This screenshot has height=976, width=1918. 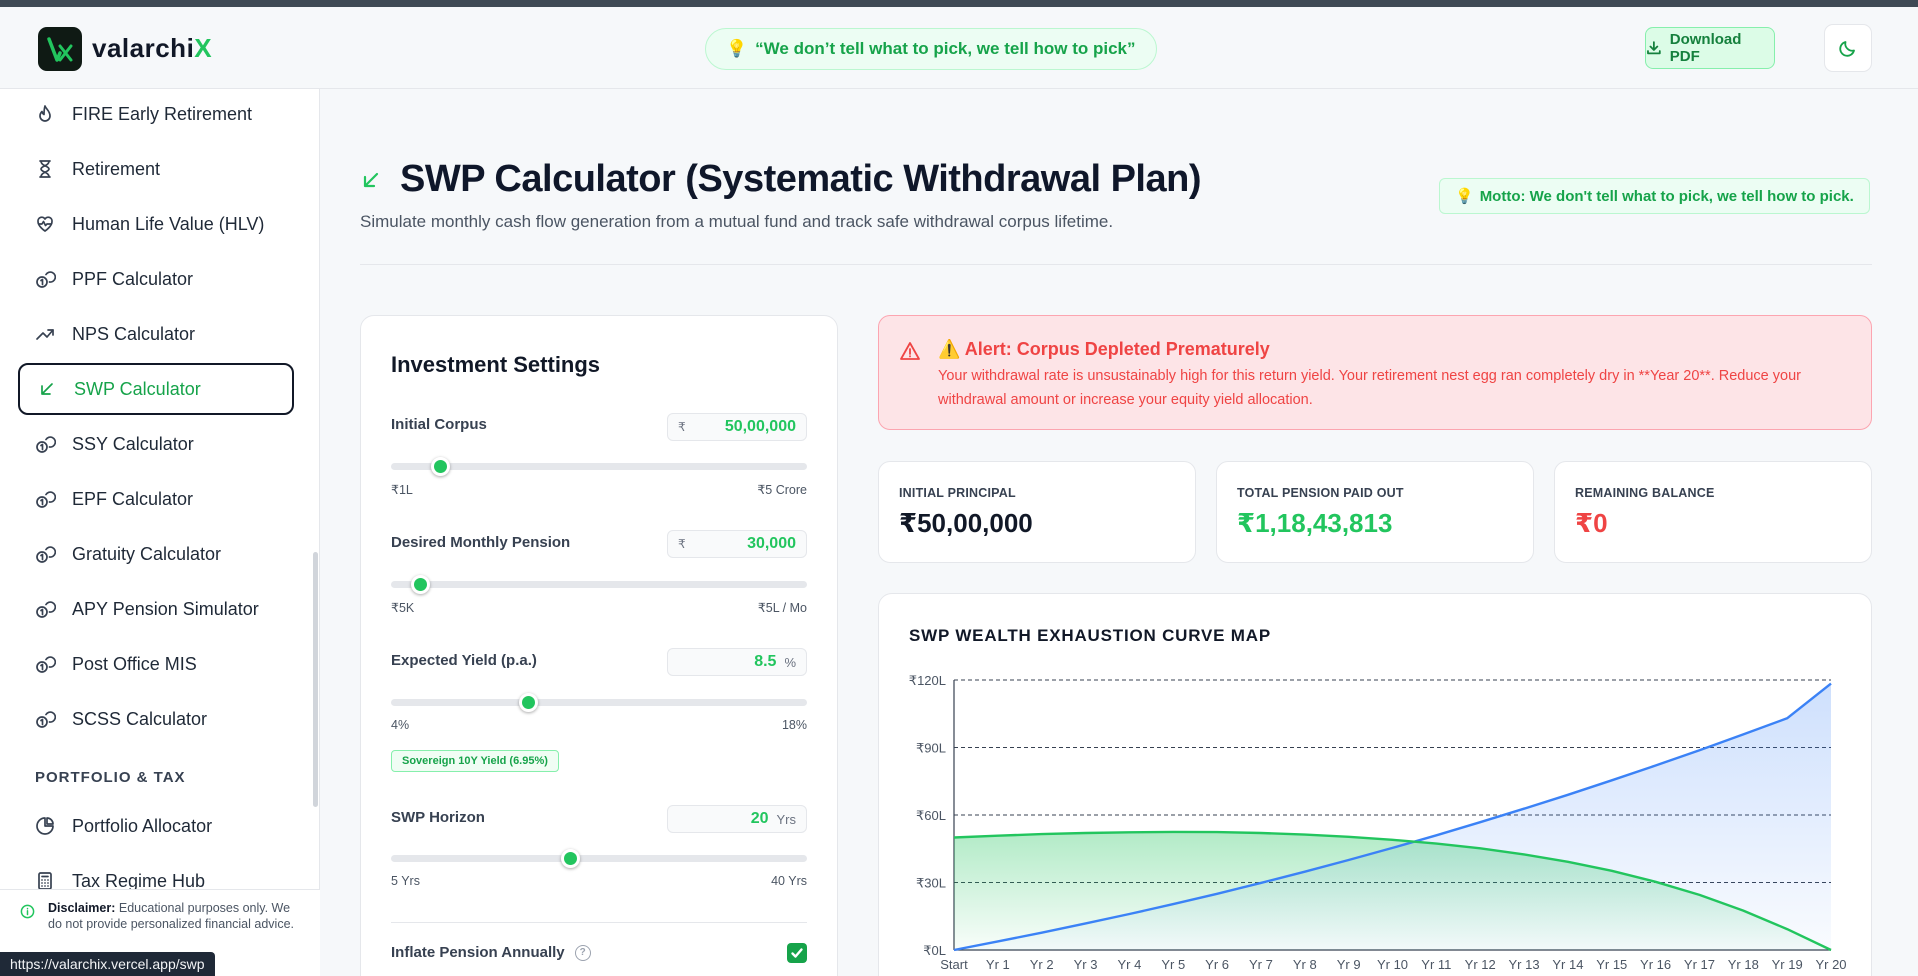 What do you see at coordinates (934, 950) in the screenshot?
I see `y-tick-label: ₹0L` at bounding box center [934, 950].